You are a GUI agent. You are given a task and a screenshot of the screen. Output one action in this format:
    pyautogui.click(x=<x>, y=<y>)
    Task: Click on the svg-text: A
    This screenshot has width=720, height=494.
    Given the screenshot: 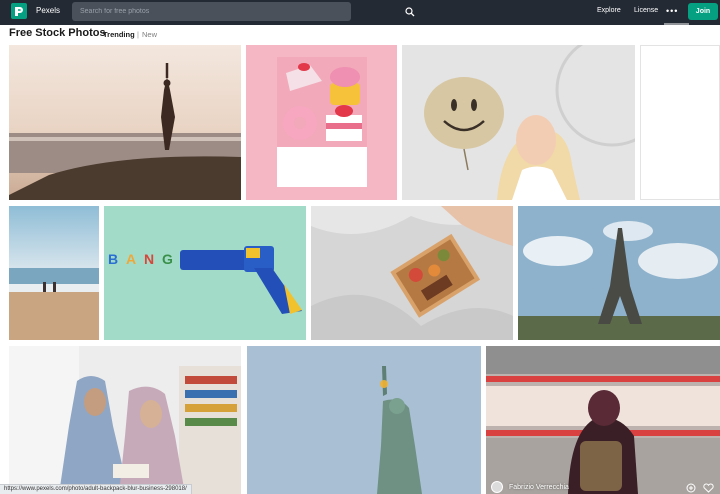 What is the action you would take?
    pyautogui.click(x=131, y=259)
    